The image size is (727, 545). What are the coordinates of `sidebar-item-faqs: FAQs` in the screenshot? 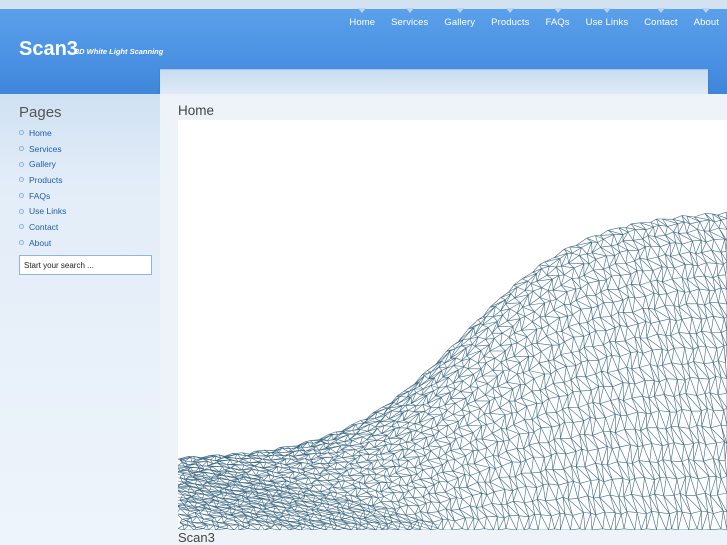 It's located at (42, 196).